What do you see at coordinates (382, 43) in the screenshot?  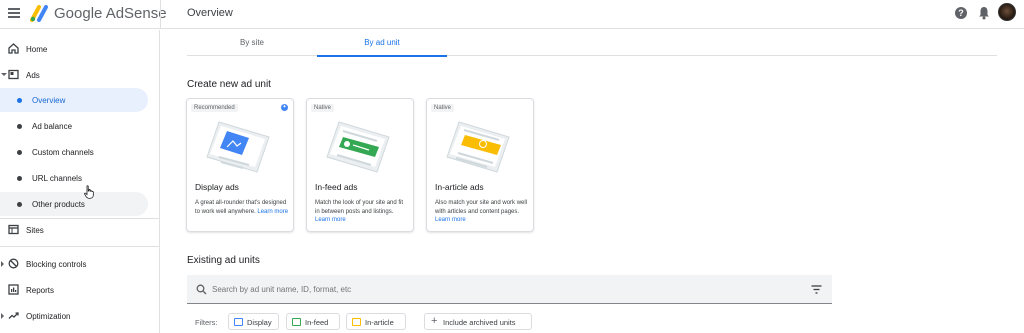 I see `tab-by-ad-unit: By ad unit` at bounding box center [382, 43].